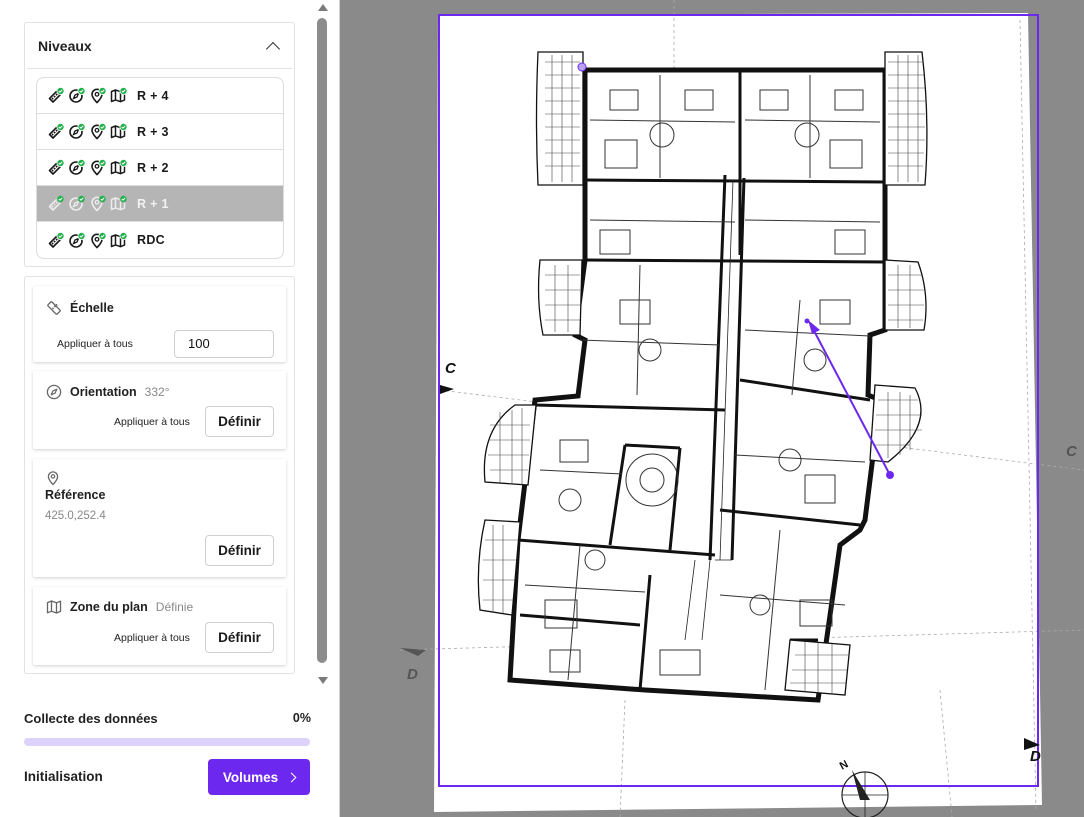 Image resolution: width=1084 pixels, height=817 pixels. What do you see at coordinates (91, 718) in the screenshot?
I see `data-collection-label: Collecte des données` at bounding box center [91, 718].